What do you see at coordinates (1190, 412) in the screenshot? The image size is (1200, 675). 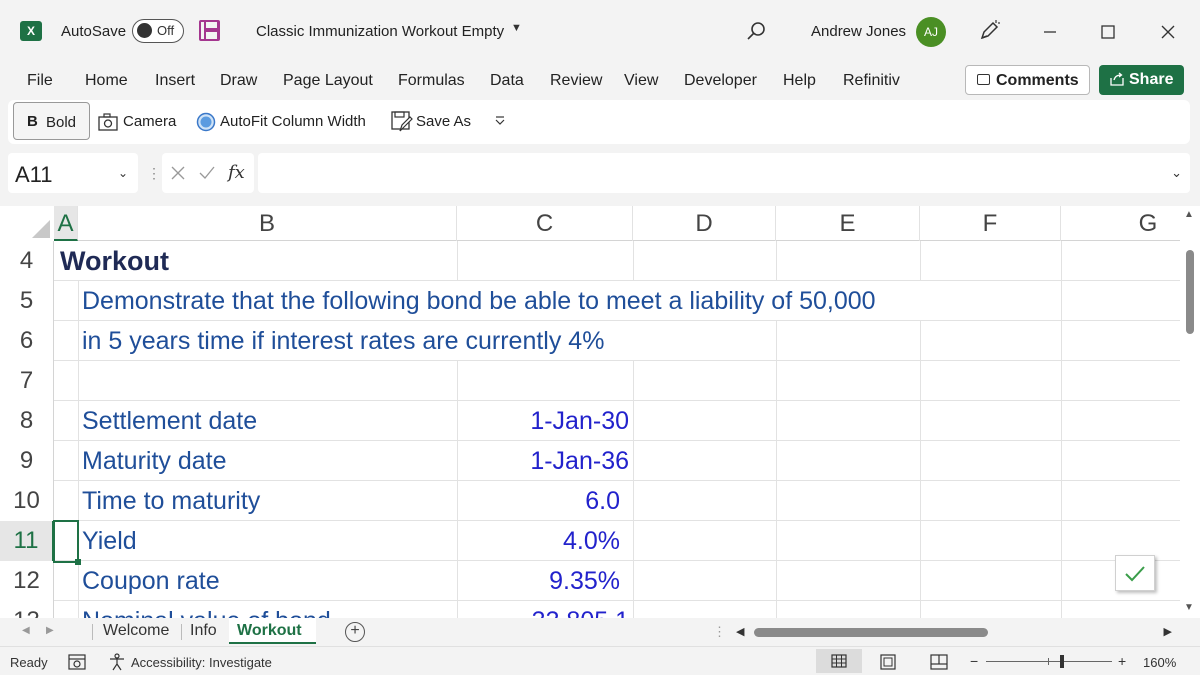 I see `vertical-scrollbar: ▲ ▼` at bounding box center [1190, 412].